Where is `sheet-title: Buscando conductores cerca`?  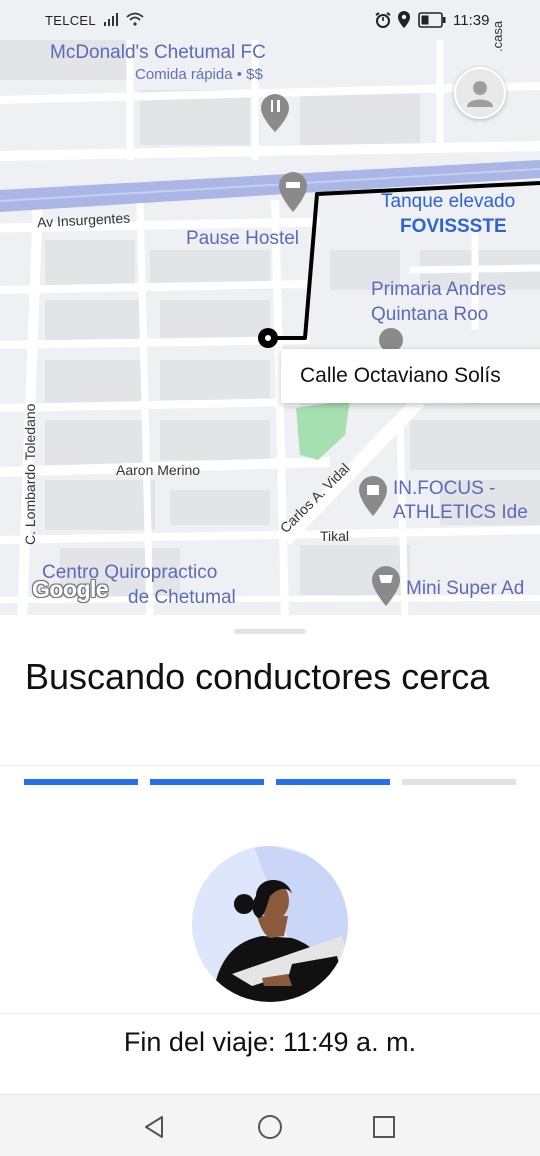 sheet-title: Buscando conductores cerca is located at coordinates (257, 676).